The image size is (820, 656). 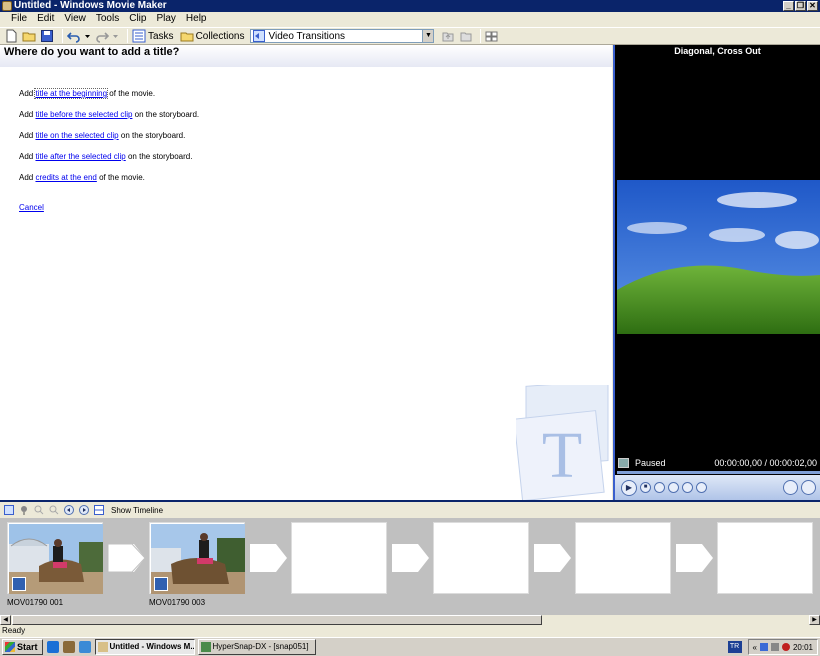 I want to click on start-button: Start, so click(x=22, y=647).